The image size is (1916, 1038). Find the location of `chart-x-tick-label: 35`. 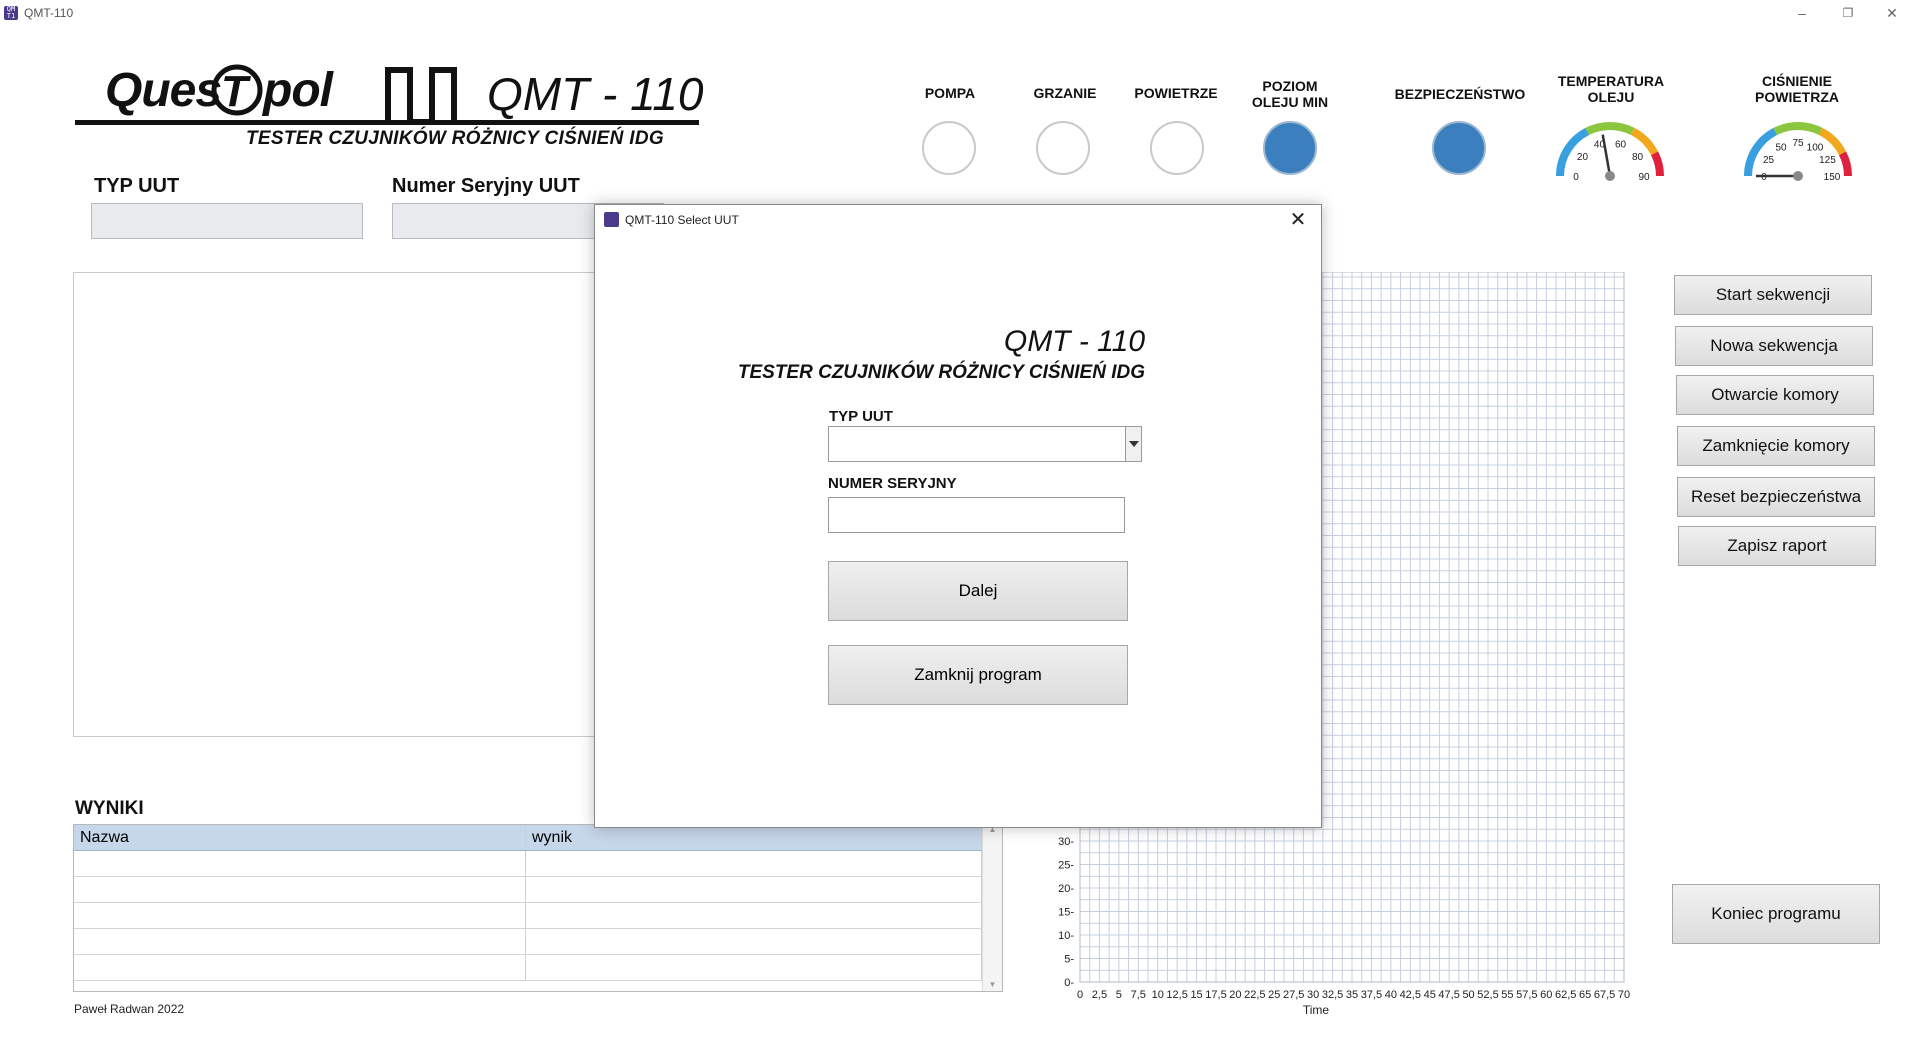

chart-x-tick-label: 35 is located at coordinates (1352, 995).